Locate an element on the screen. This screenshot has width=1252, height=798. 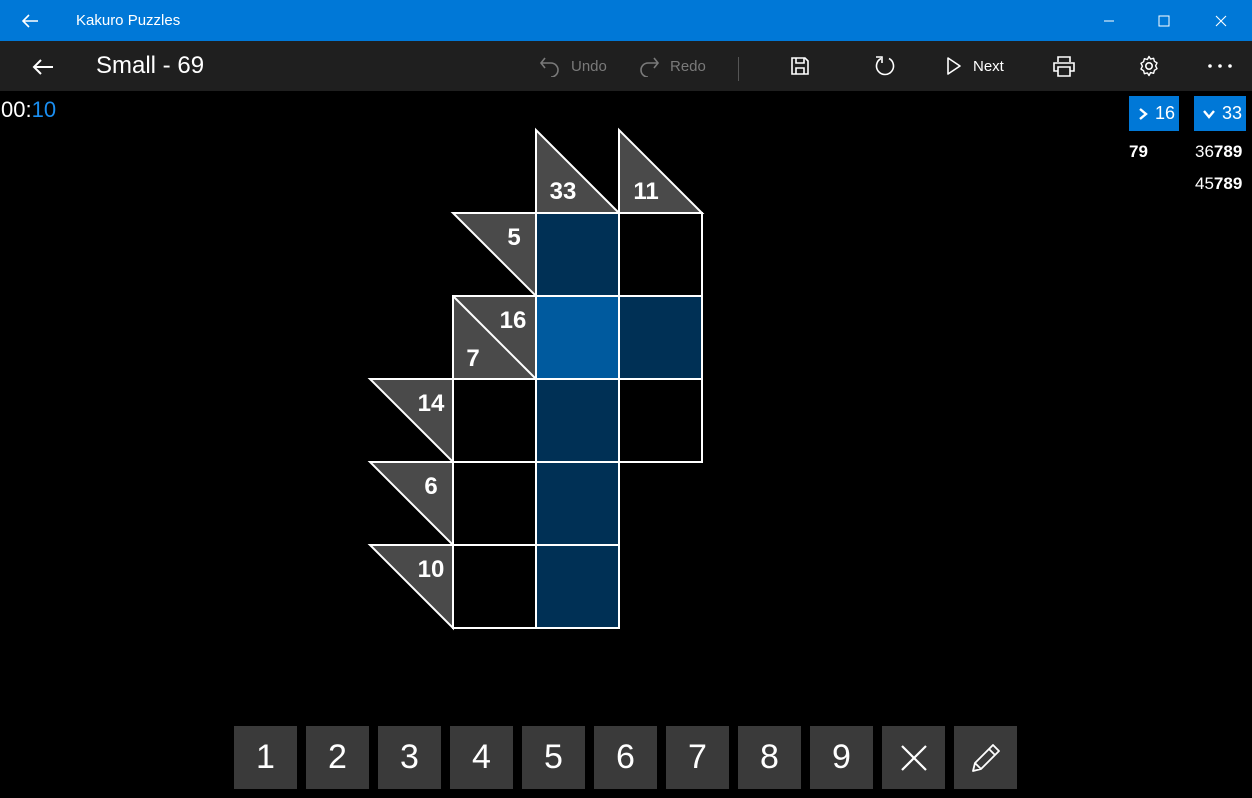
clue-r0c3-triangle is located at coordinates (661, 170).